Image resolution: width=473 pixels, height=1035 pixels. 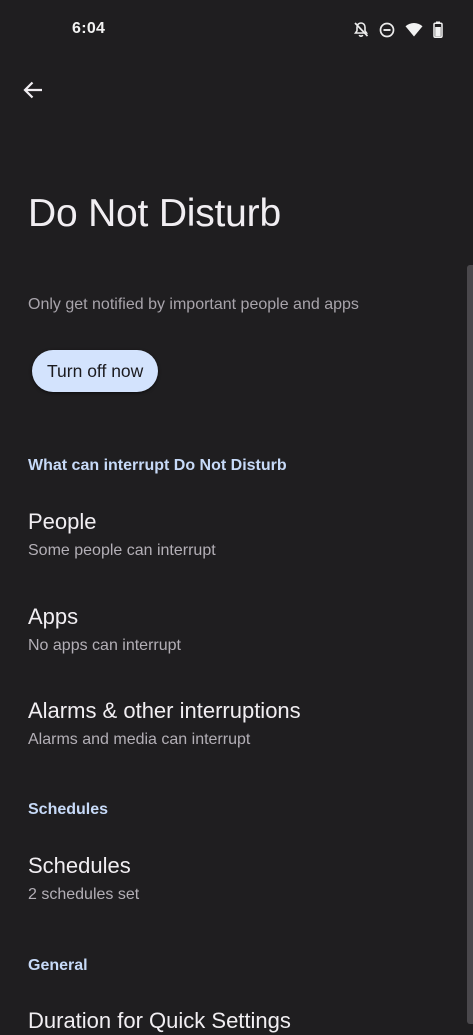 What do you see at coordinates (387, 30) in the screenshot?
I see `do-not-disturb-icon` at bounding box center [387, 30].